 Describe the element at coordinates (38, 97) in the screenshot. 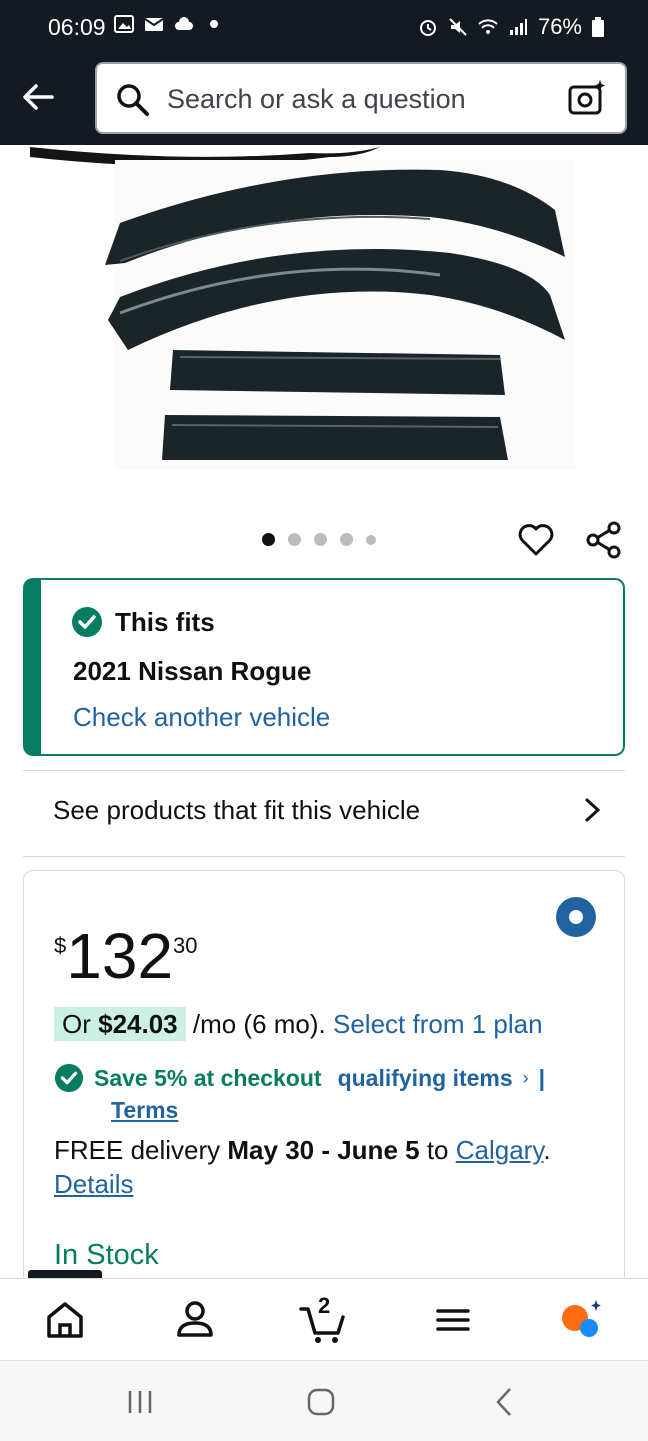

I see `back-arrow-icon` at that location.